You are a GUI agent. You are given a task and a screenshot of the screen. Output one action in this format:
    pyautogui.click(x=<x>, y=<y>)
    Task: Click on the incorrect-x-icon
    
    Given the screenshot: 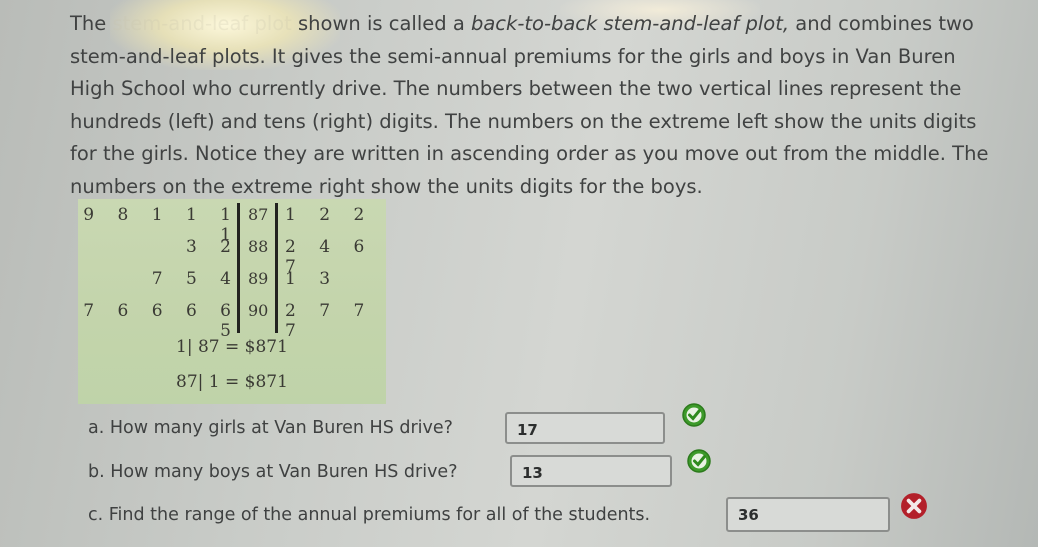 What is the action you would take?
    pyautogui.click(x=914, y=506)
    